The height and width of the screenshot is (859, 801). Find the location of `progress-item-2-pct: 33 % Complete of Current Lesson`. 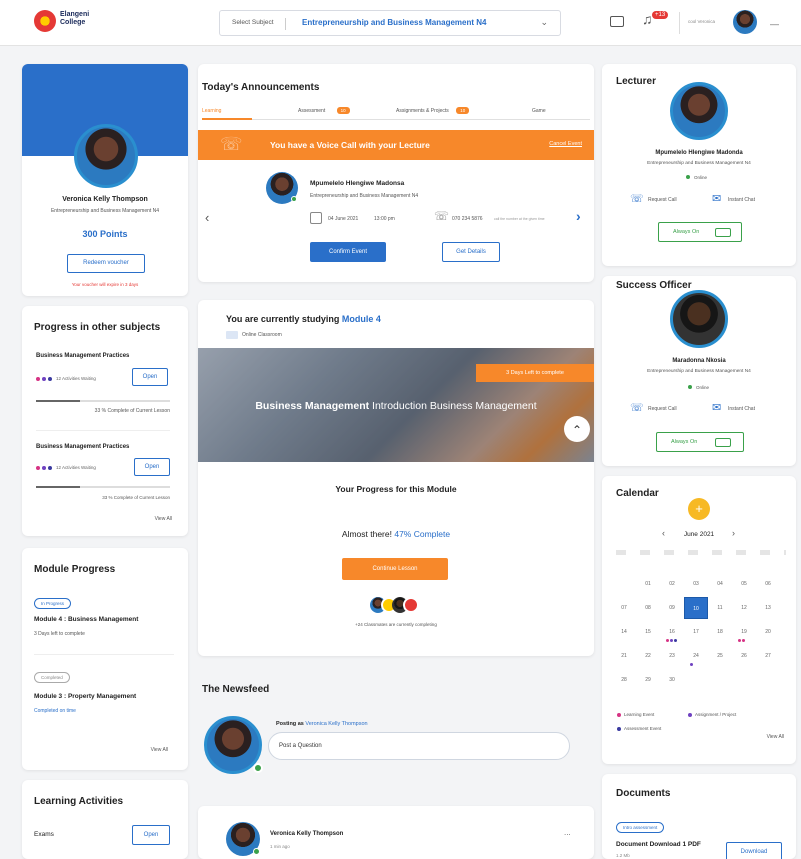

progress-item-2-pct: 33 % Complete of Current Lesson is located at coordinates (136, 497).